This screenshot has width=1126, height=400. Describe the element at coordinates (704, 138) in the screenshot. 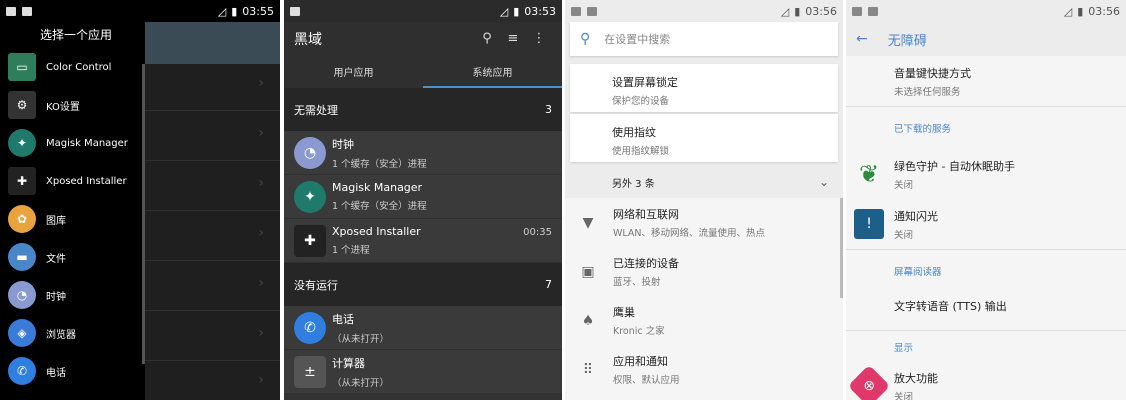

I see `suggestion-card: 使用指纹 使用指纹解锁` at that location.